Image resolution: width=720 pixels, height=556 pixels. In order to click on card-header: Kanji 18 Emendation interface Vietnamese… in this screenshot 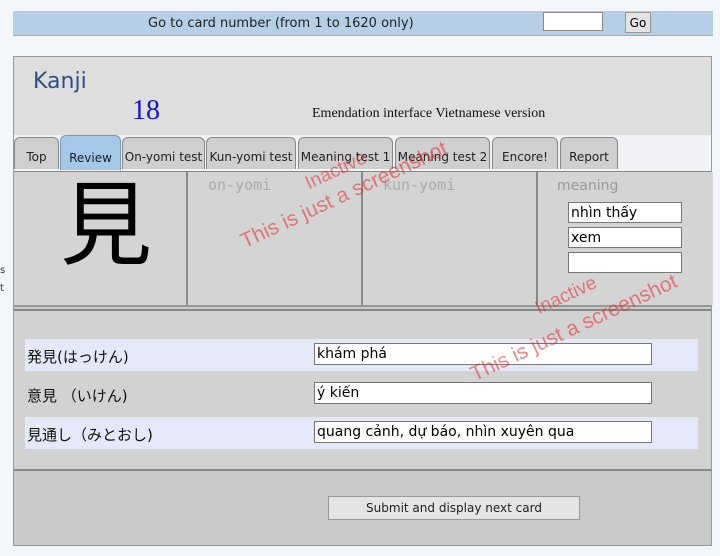, I will do `click(362, 96)`.